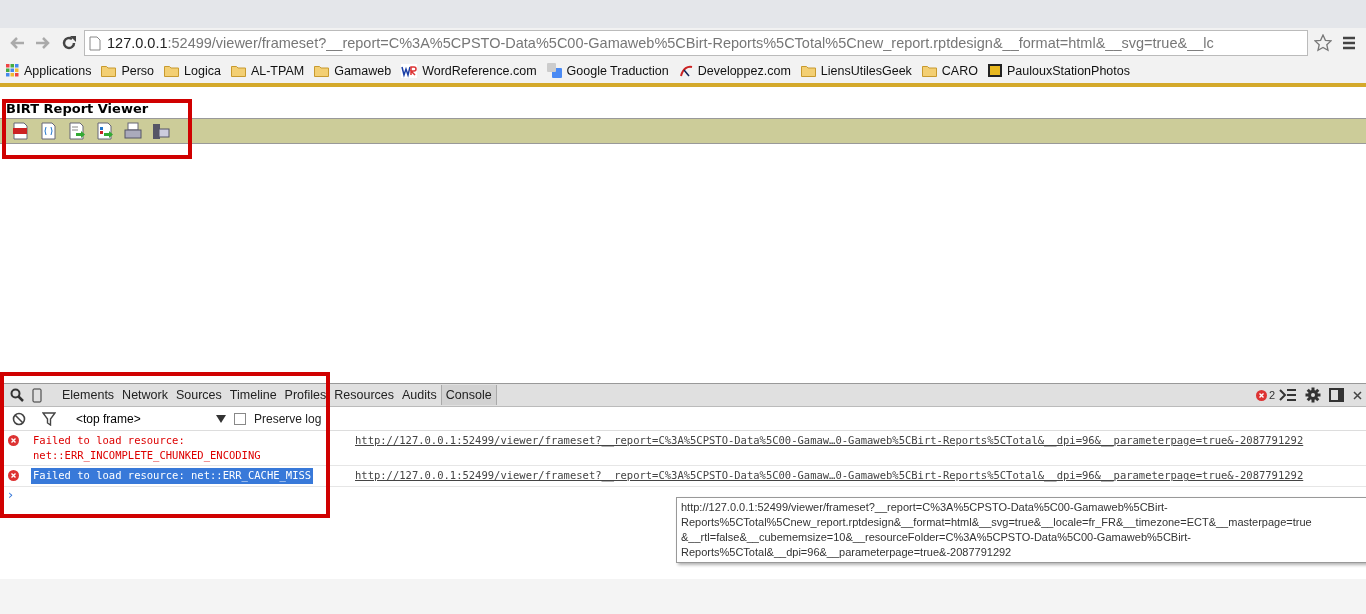 Image resolution: width=1366 pixels, height=614 pixels. Describe the element at coordinates (856, 70) in the screenshot. I see `bookmark-link: LiensUtilesGeek` at that location.